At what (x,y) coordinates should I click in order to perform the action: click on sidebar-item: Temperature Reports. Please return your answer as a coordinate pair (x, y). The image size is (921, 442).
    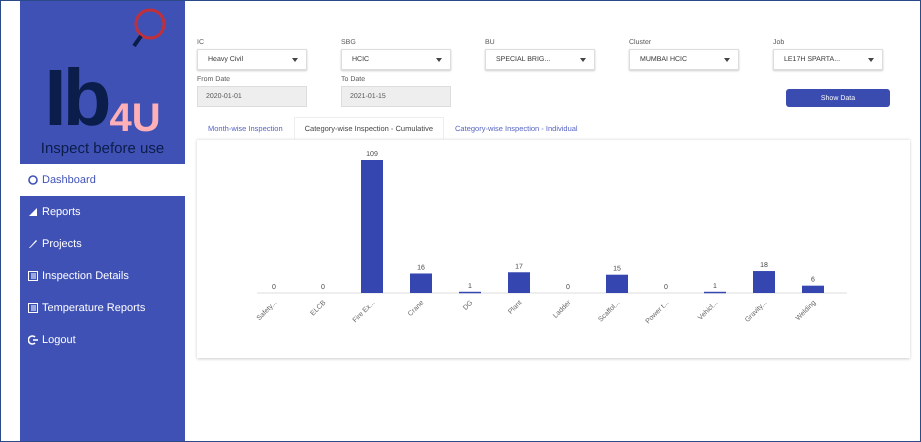
    Looking at the image, I should click on (102, 308).